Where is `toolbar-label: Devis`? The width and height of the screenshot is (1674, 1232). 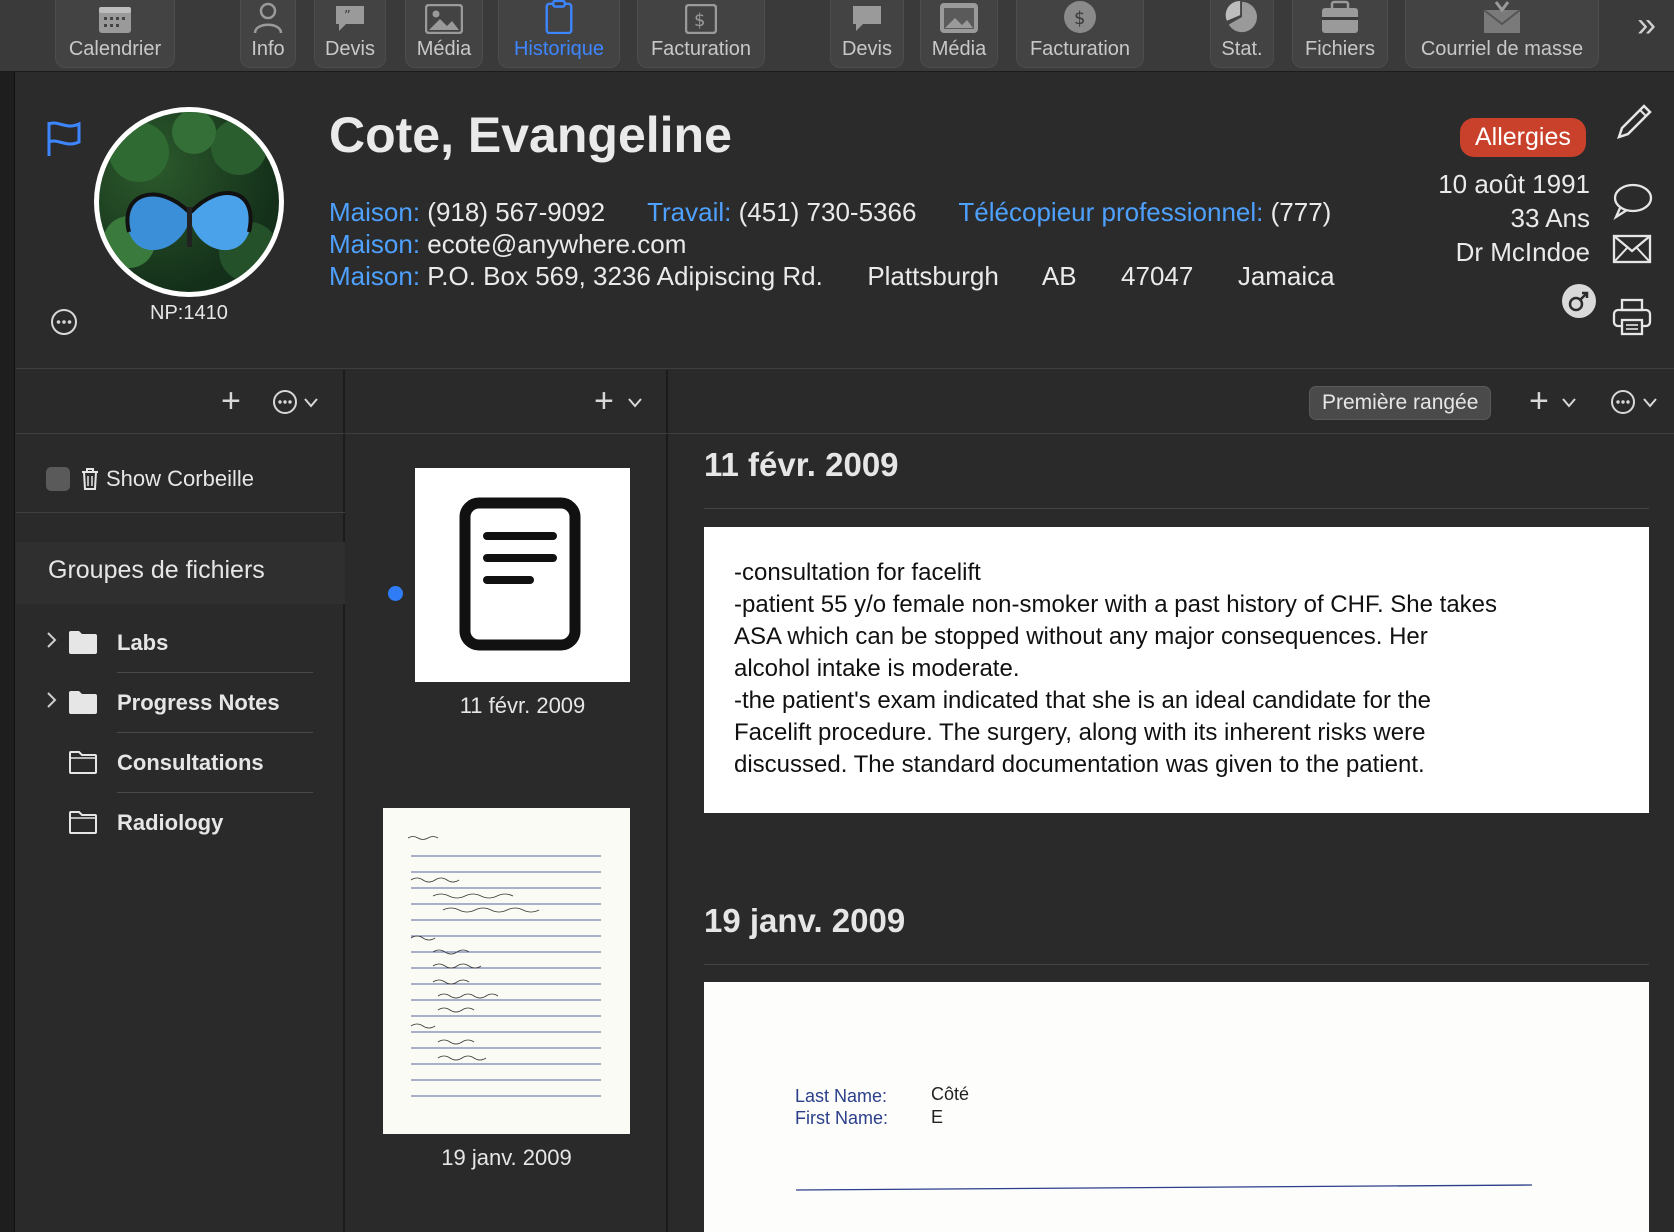
toolbar-label: Devis is located at coordinates (349, 49).